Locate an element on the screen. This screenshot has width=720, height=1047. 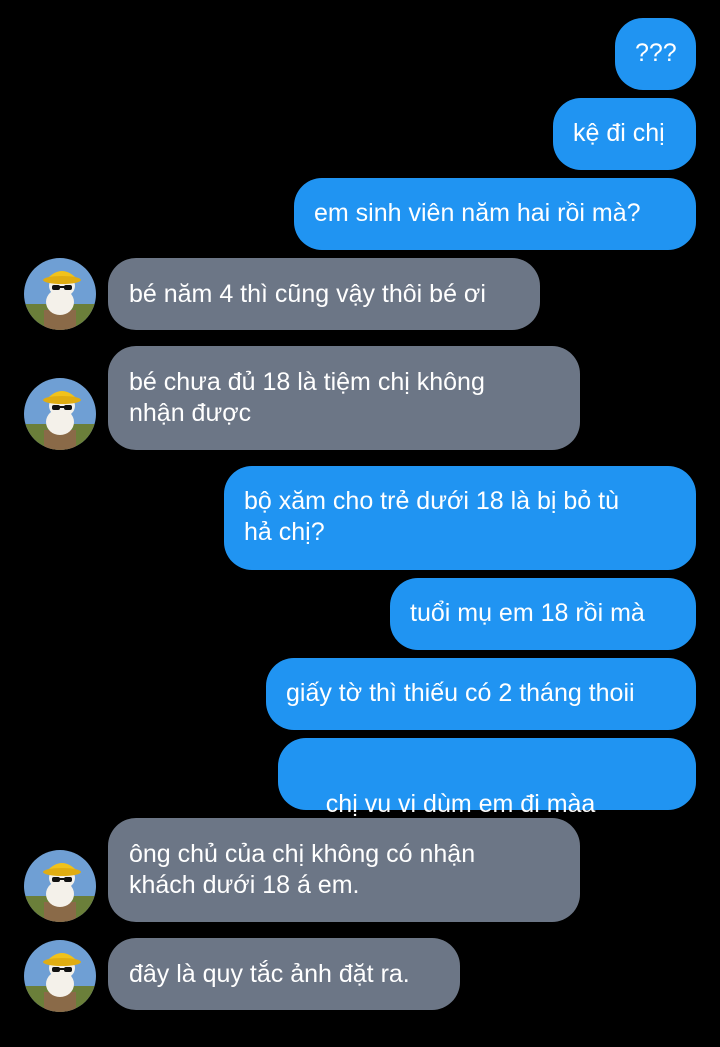
incoming-message-bubble: bé năm 4 thì cũng vậy thôi bé ơi is located at coordinates (324, 294).